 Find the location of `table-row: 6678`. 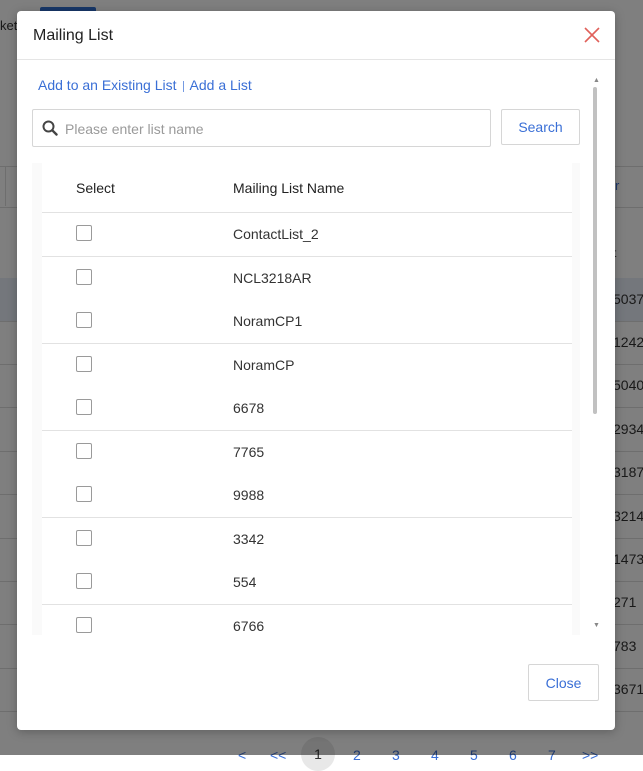

table-row: 6678 is located at coordinates (307, 409).